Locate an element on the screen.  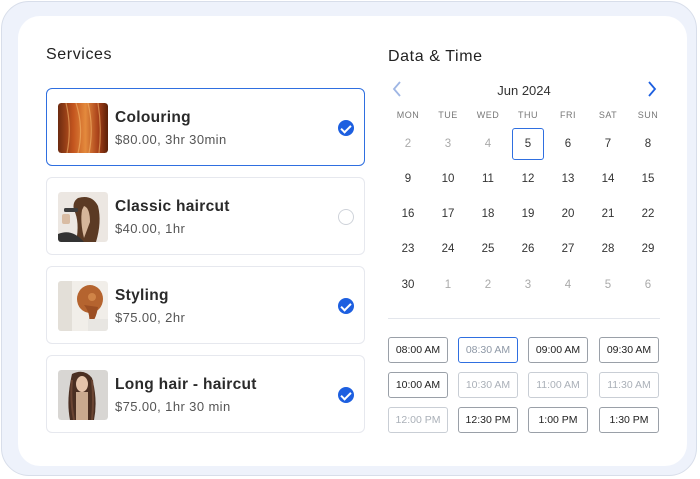
long-hair-thumbnail is located at coordinates (83, 395).